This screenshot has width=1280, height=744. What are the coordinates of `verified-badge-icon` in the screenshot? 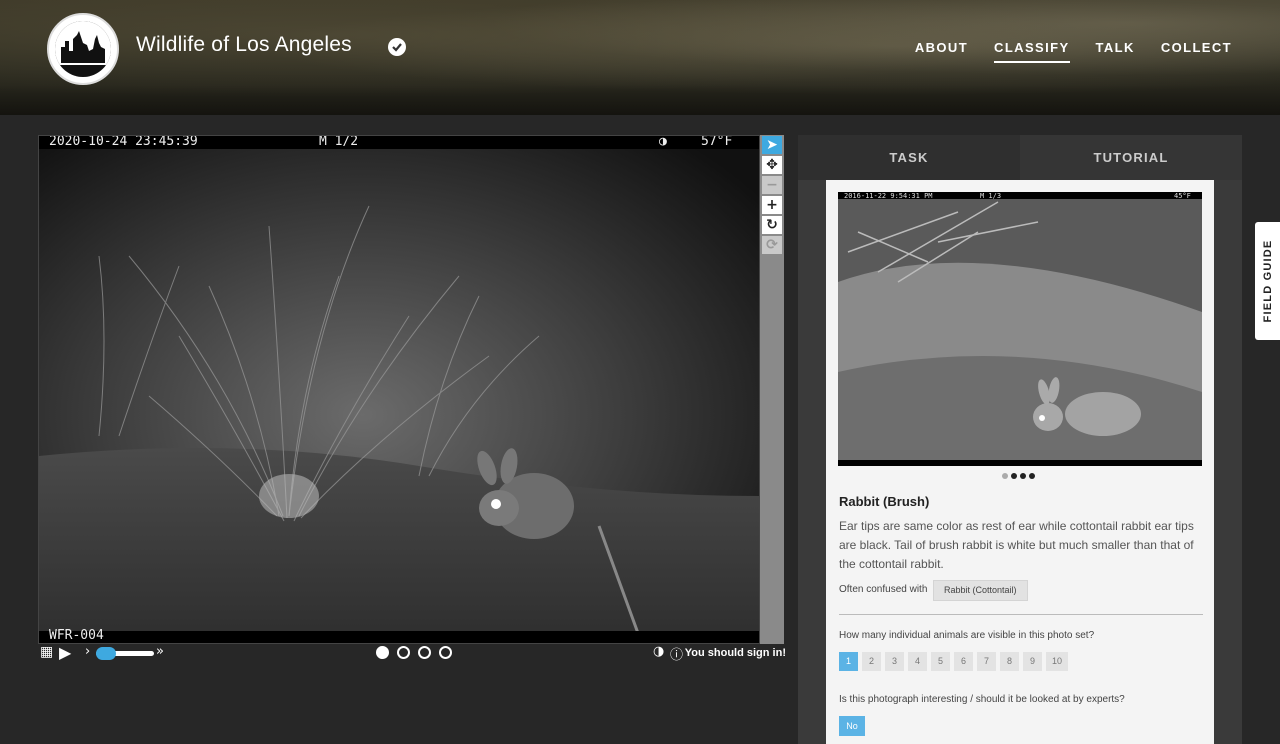 It's located at (397, 47).